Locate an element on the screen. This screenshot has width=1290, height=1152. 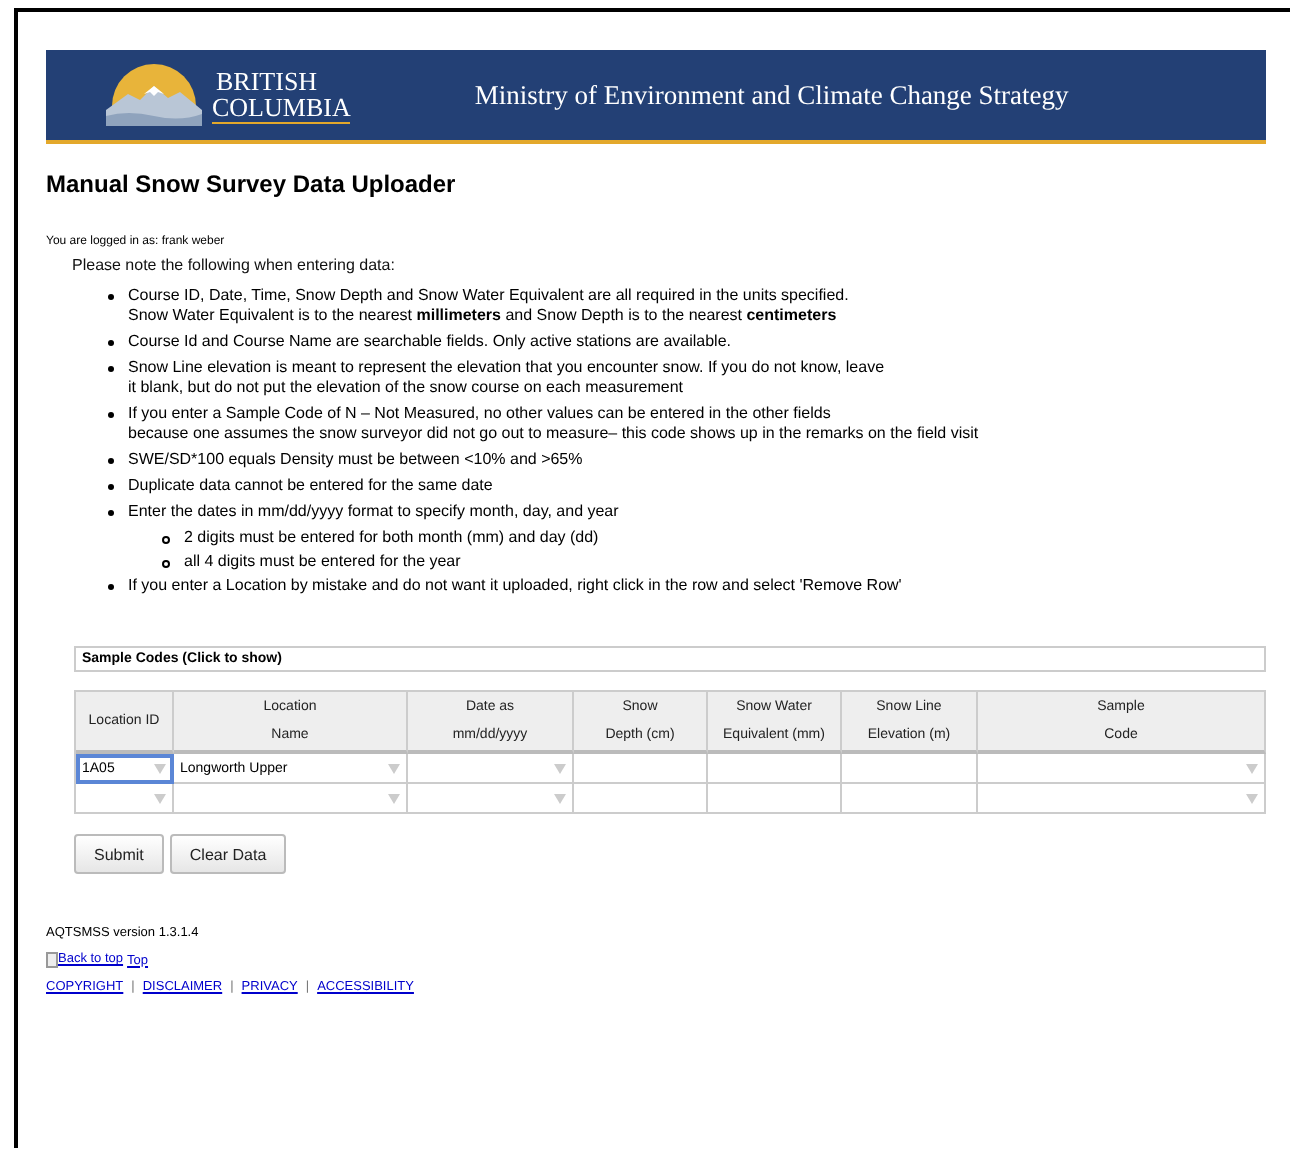
form-button: Clear Data is located at coordinates (228, 854).